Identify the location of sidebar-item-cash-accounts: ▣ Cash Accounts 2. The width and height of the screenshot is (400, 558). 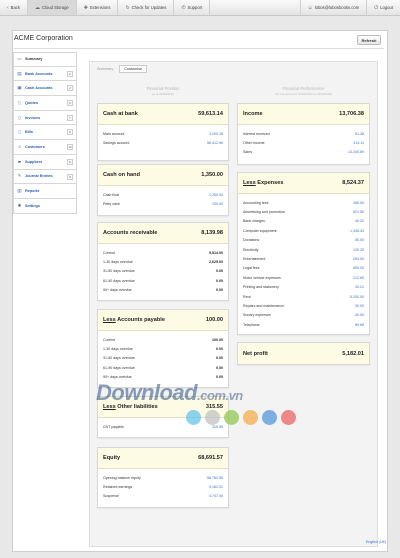
(45, 89).